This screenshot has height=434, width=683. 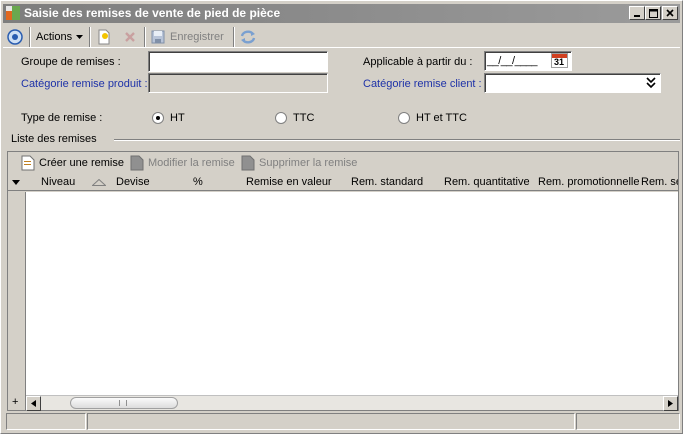 What do you see at coordinates (441, 118) in the screenshot?
I see `radio-ht-et-ttc-label: HT et TTC` at bounding box center [441, 118].